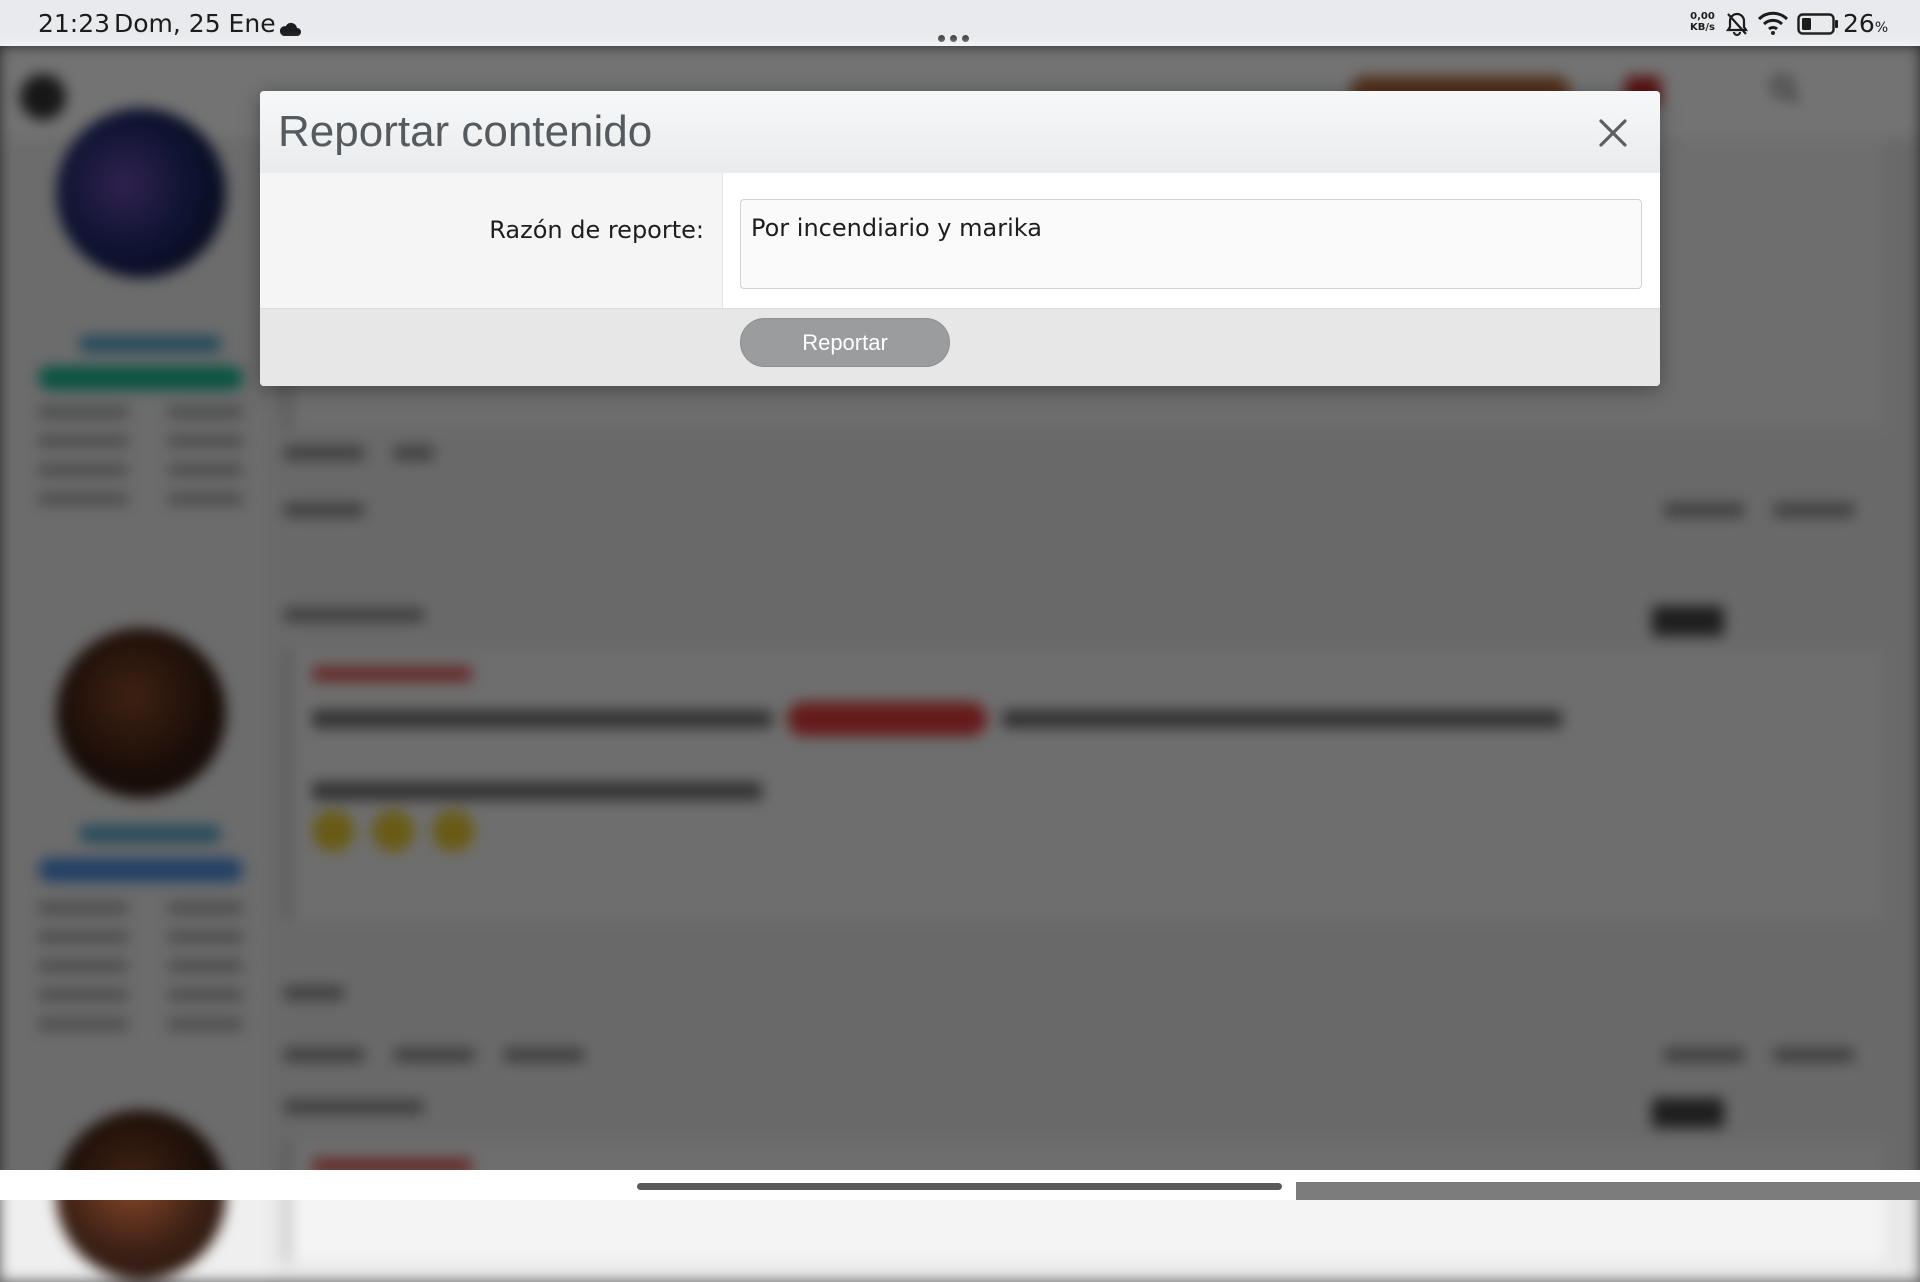 The width and height of the screenshot is (1920, 1282). I want to click on dialog-title: Reportar contenido, so click(465, 131).